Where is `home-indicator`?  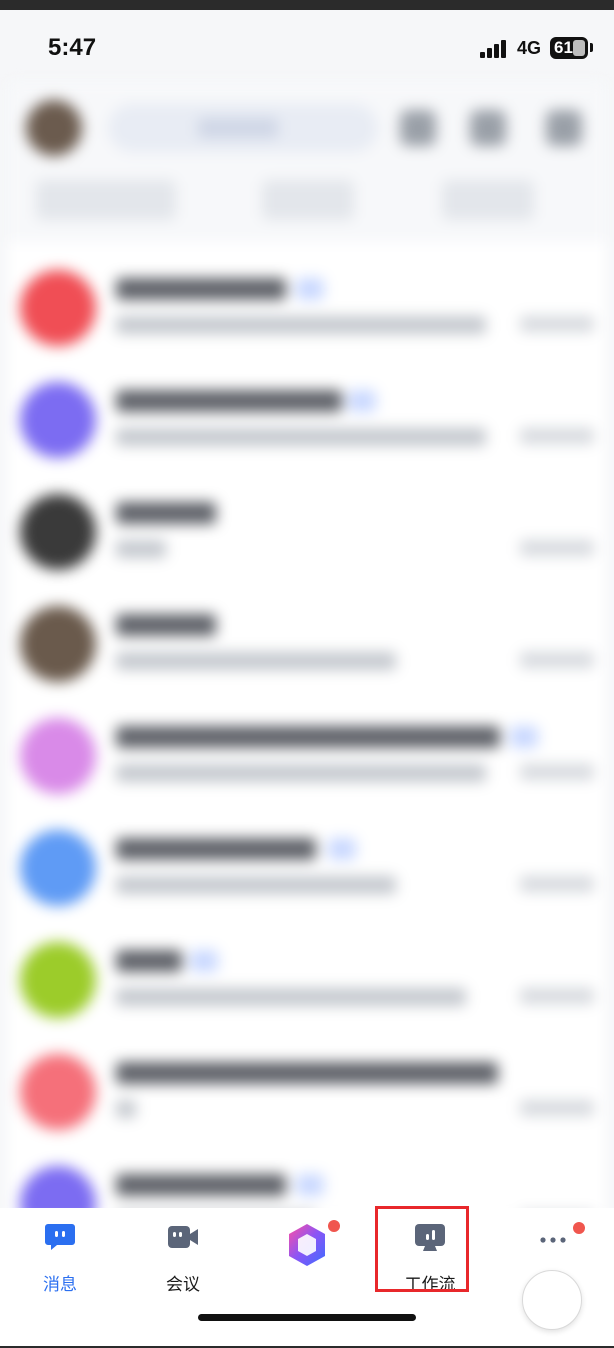
home-indicator is located at coordinates (307, 1317).